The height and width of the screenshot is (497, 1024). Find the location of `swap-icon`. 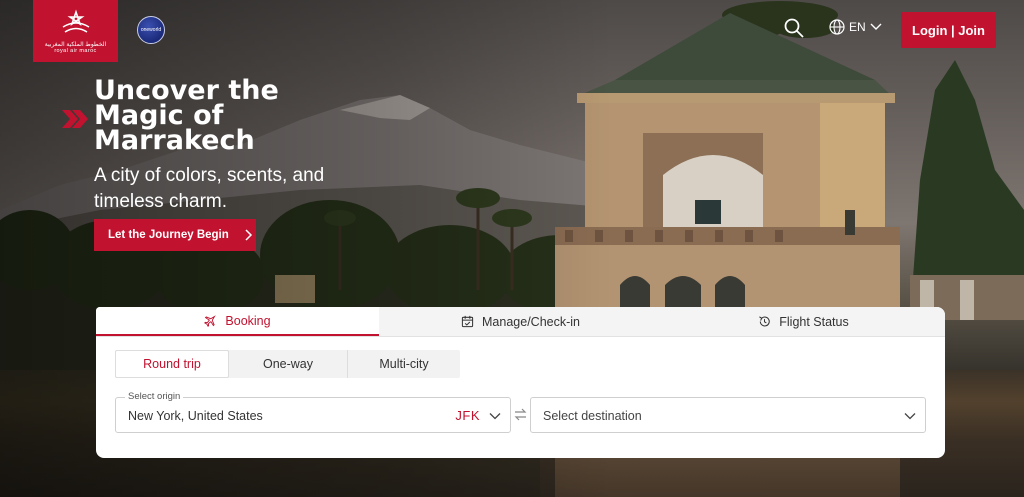

swap-icon is located at coordinates (520, 414).